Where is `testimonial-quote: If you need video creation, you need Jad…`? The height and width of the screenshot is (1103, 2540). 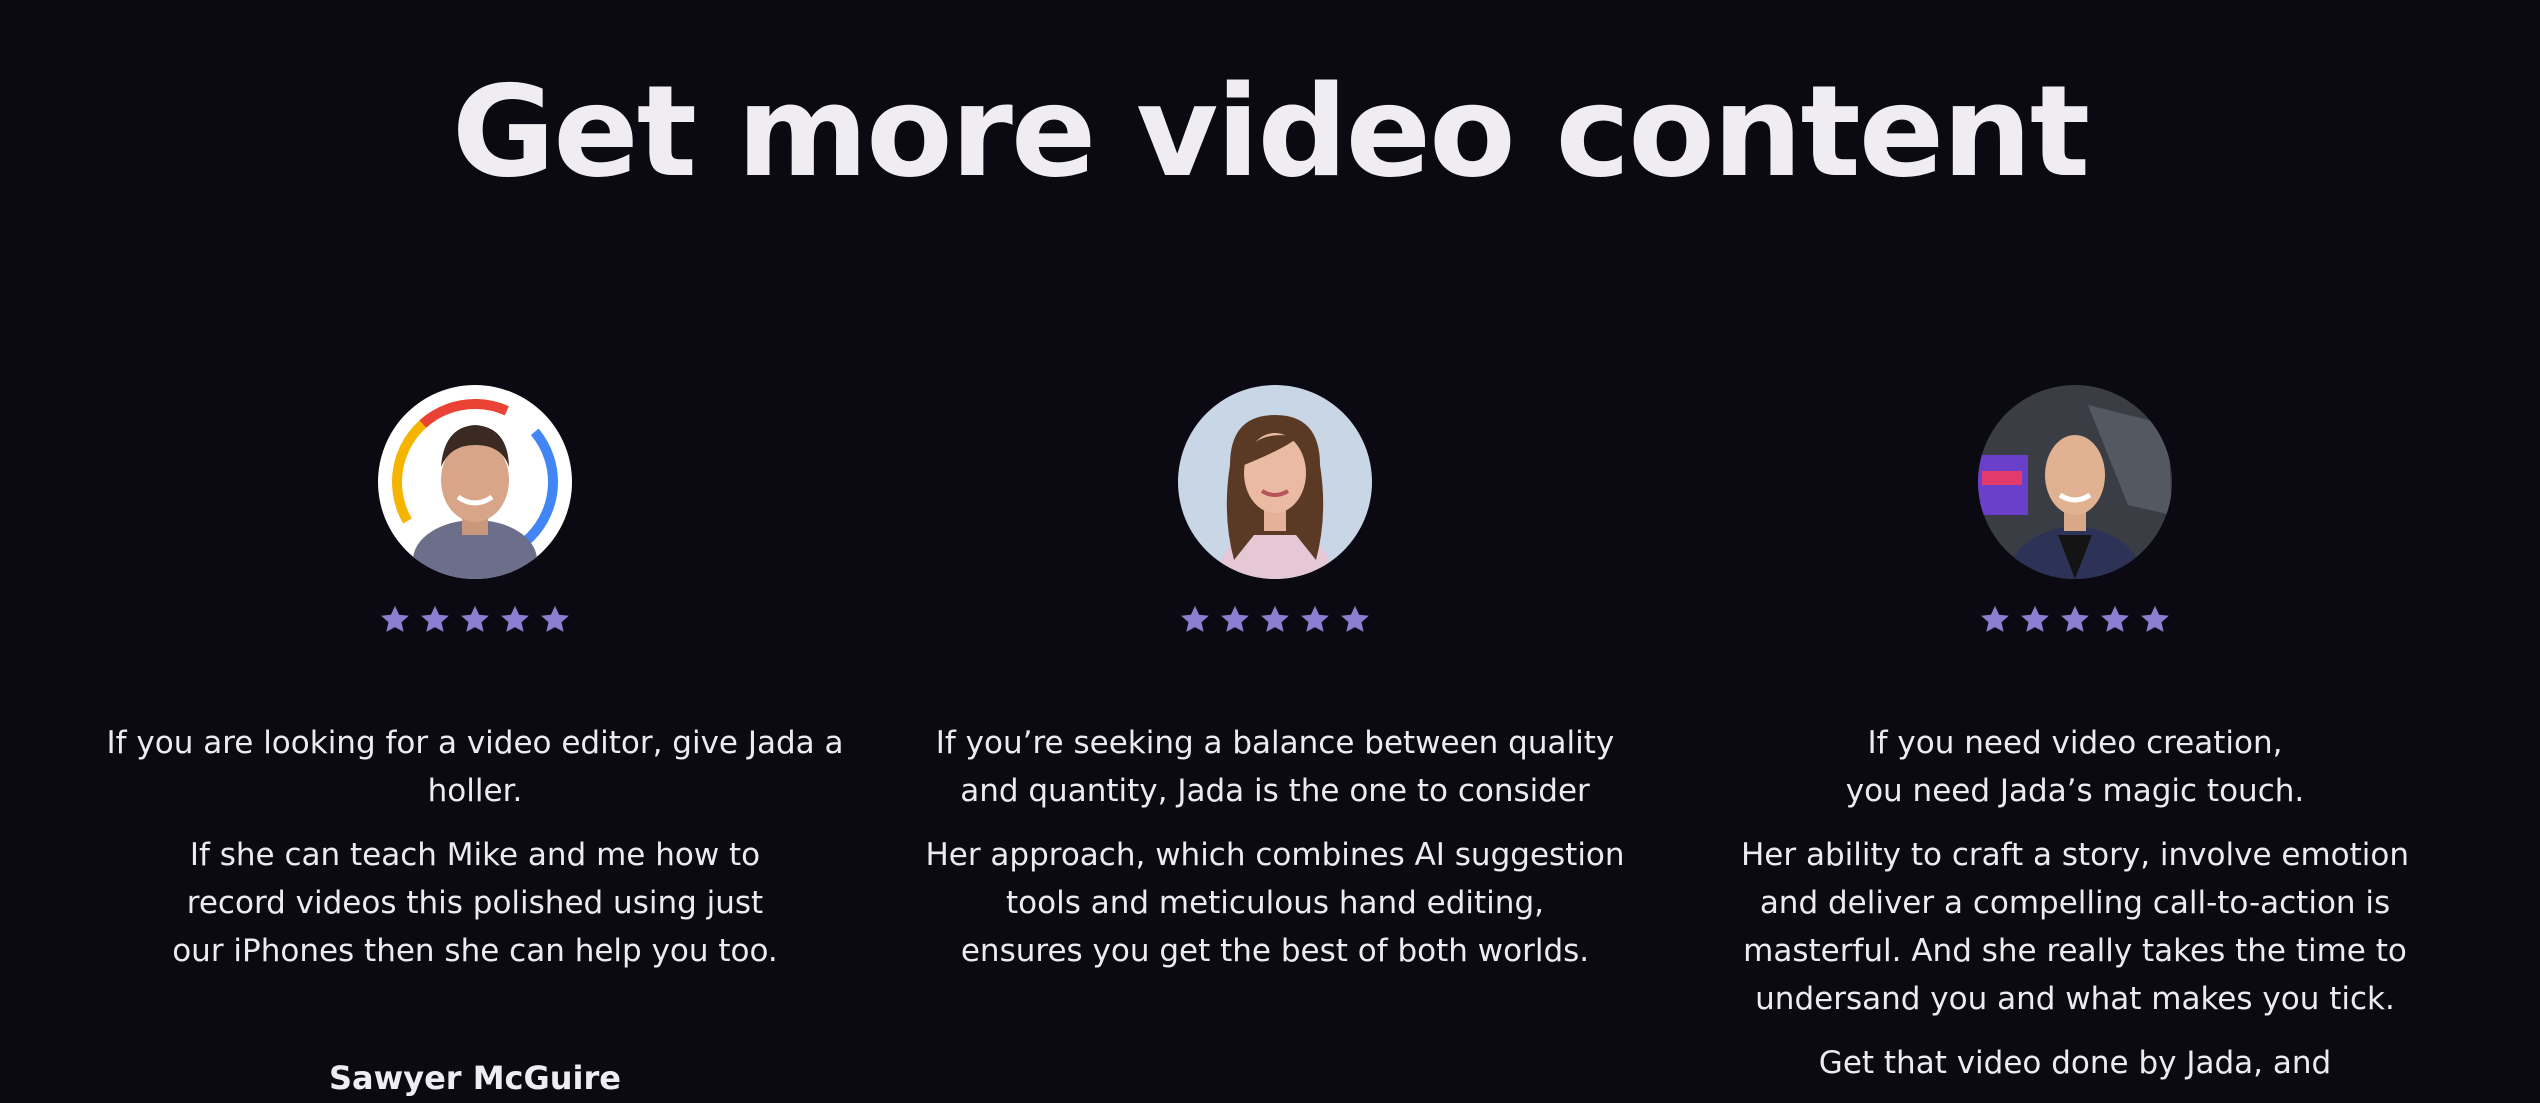 testimonial-quote: If you need video creation, you need Jad… is located at coordinates (2075, 903).